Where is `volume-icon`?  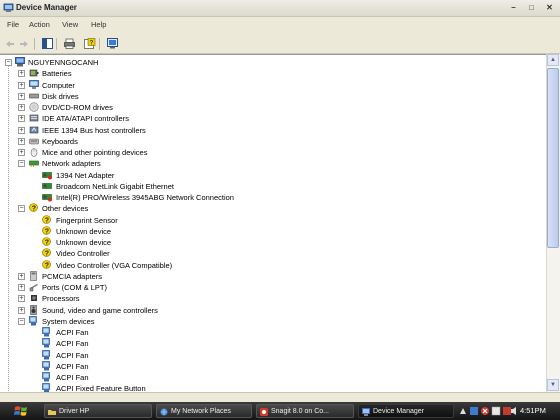 volume-icon is located at coordinates (514, 411).